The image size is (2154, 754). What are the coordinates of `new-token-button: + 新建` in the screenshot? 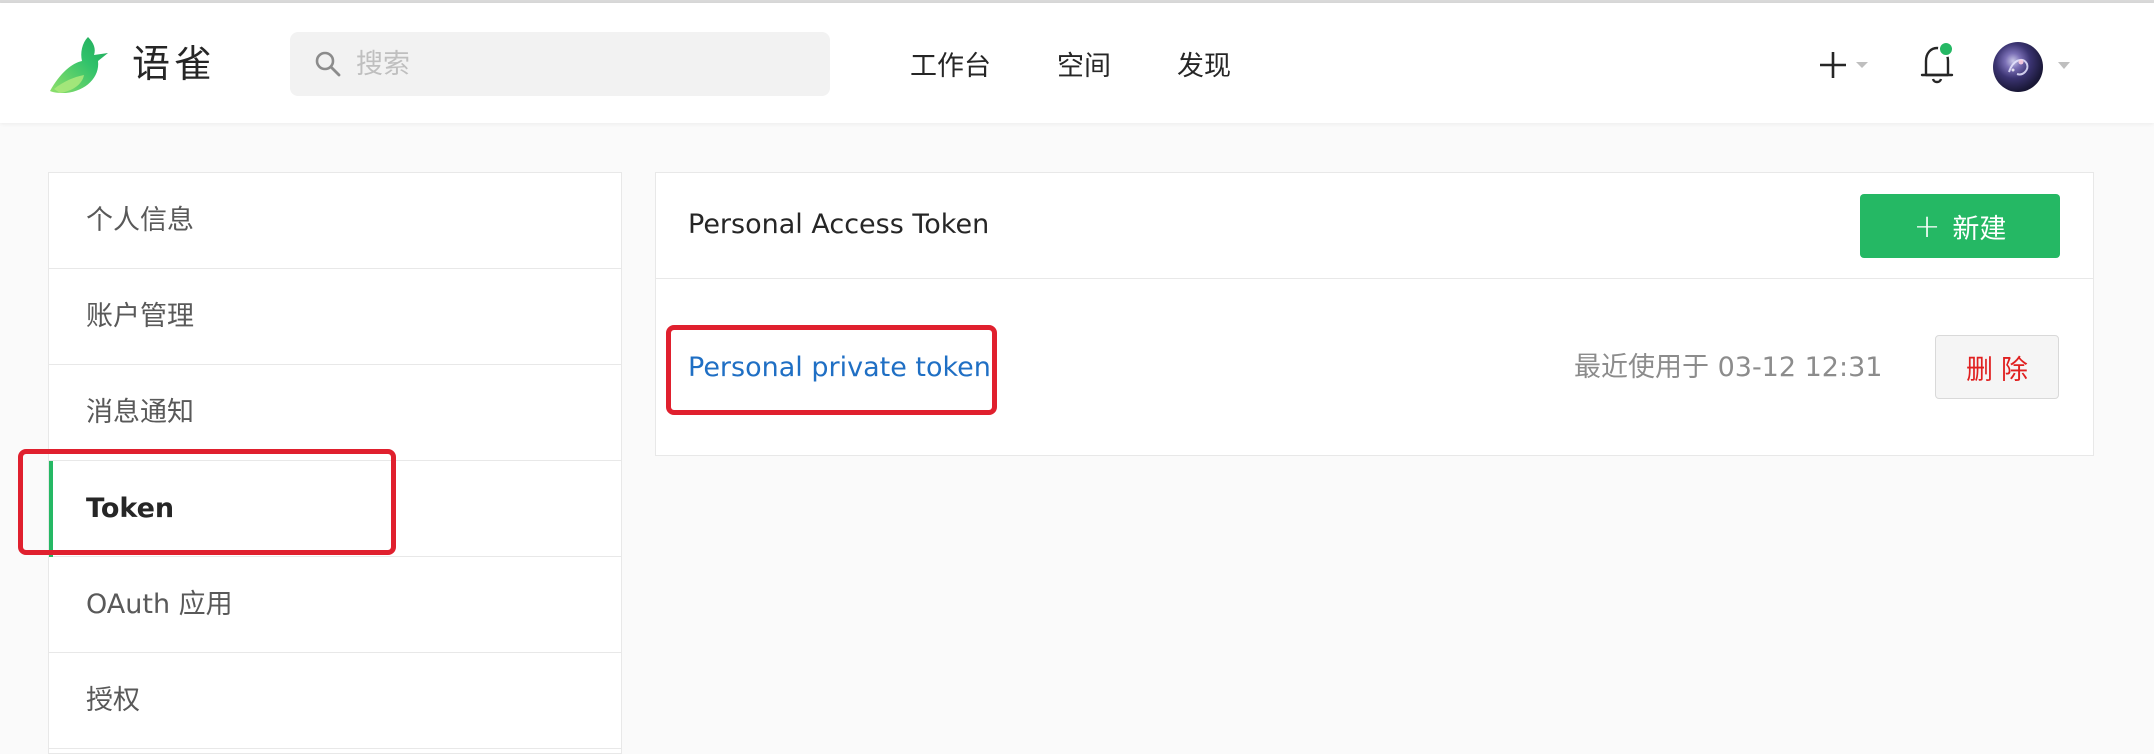 It's located at (1960, 226).